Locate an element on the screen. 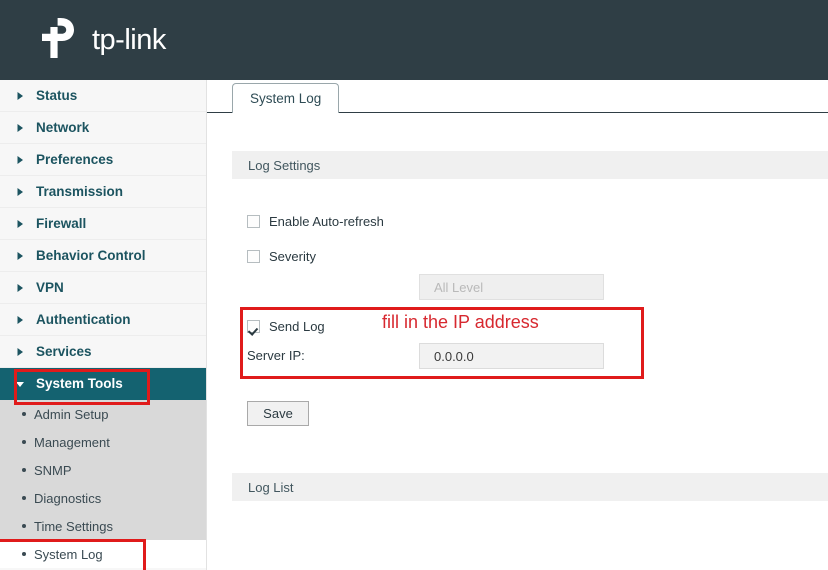 This screenshot has height=570, width=828. label-severity: Severity is located at coordinates (292, 256).